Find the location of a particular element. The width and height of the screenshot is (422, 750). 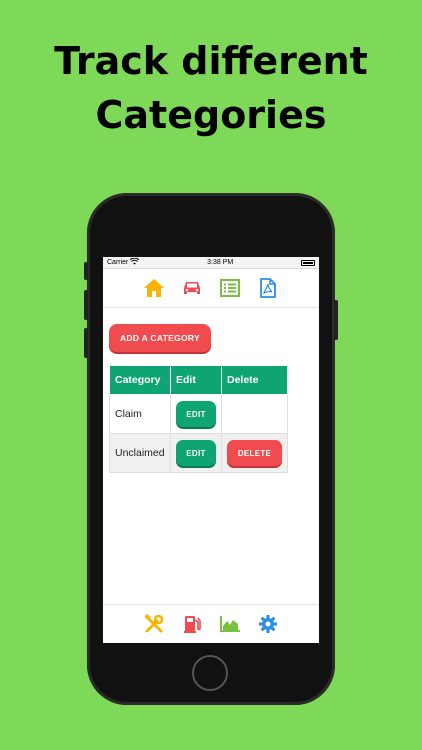

table-row: Claim EDIT is located at coordinates (198, 414).